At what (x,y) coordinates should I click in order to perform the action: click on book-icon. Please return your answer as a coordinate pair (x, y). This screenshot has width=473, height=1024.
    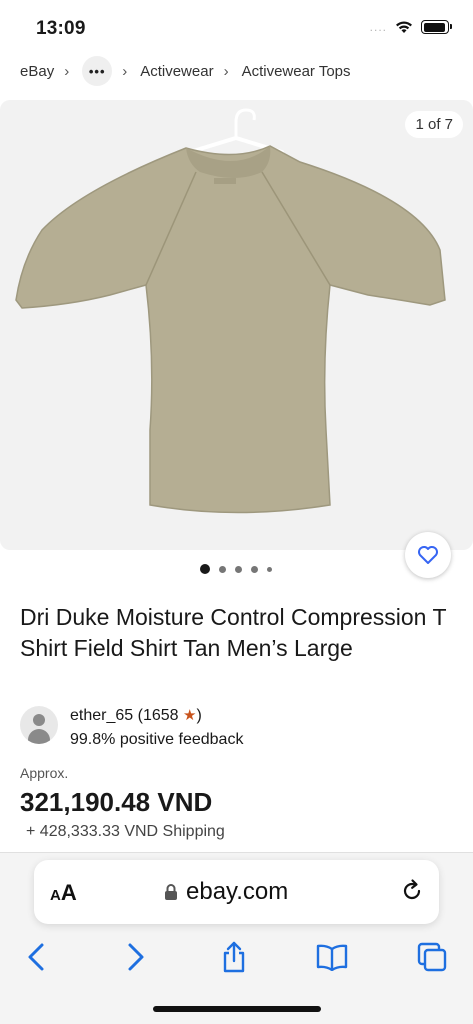
    Looking at the image, I should click on (332, 957).